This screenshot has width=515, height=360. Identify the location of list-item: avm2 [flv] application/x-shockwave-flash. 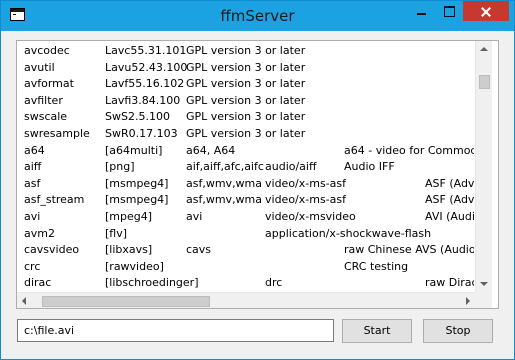
(245, 234).